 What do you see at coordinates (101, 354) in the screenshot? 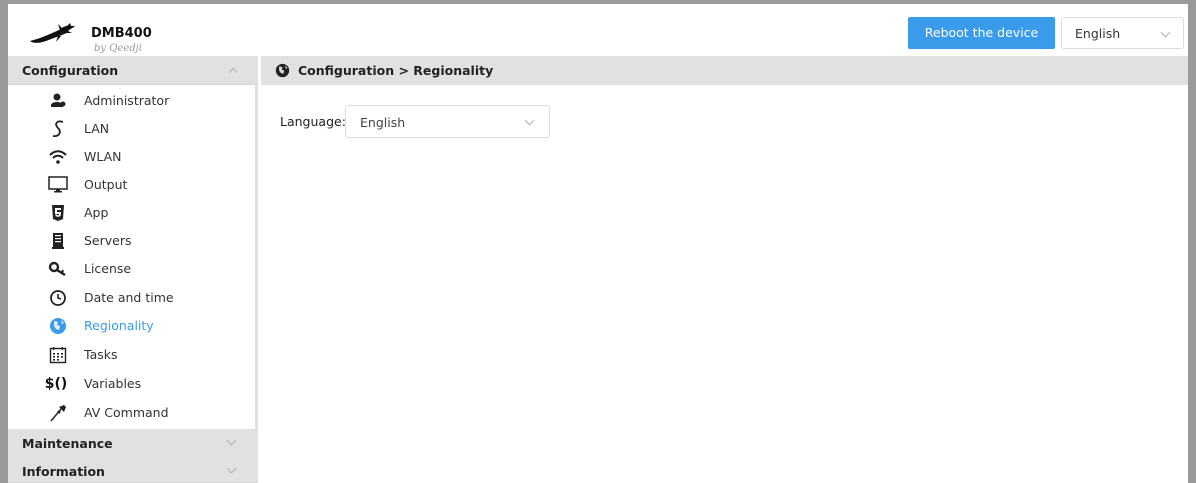
I see `sidebar-item-label: Tasks` at bounding box center [101, 354].